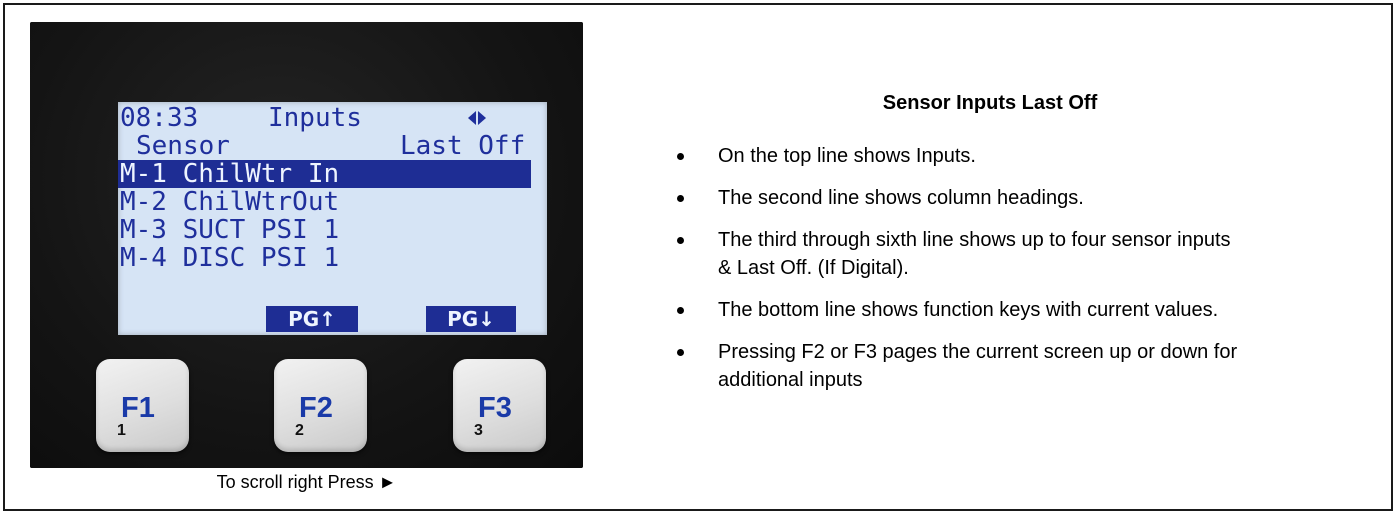 The width and height of the screenshot is (1396, 514). I want to click on f2-label: F2, so click(316, 408).